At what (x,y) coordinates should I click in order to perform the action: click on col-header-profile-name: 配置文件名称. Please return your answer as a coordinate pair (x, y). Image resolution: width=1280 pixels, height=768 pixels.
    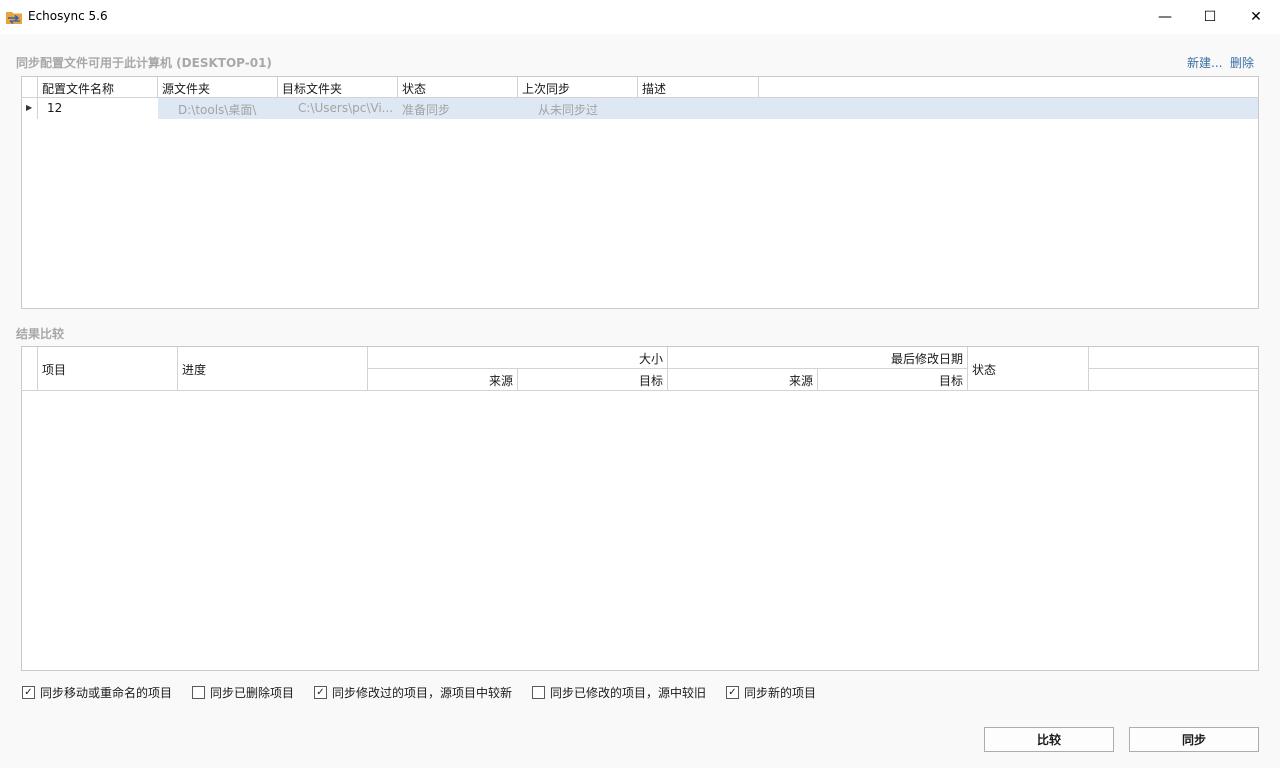
    Looking at the image, I should click on (98, 87).